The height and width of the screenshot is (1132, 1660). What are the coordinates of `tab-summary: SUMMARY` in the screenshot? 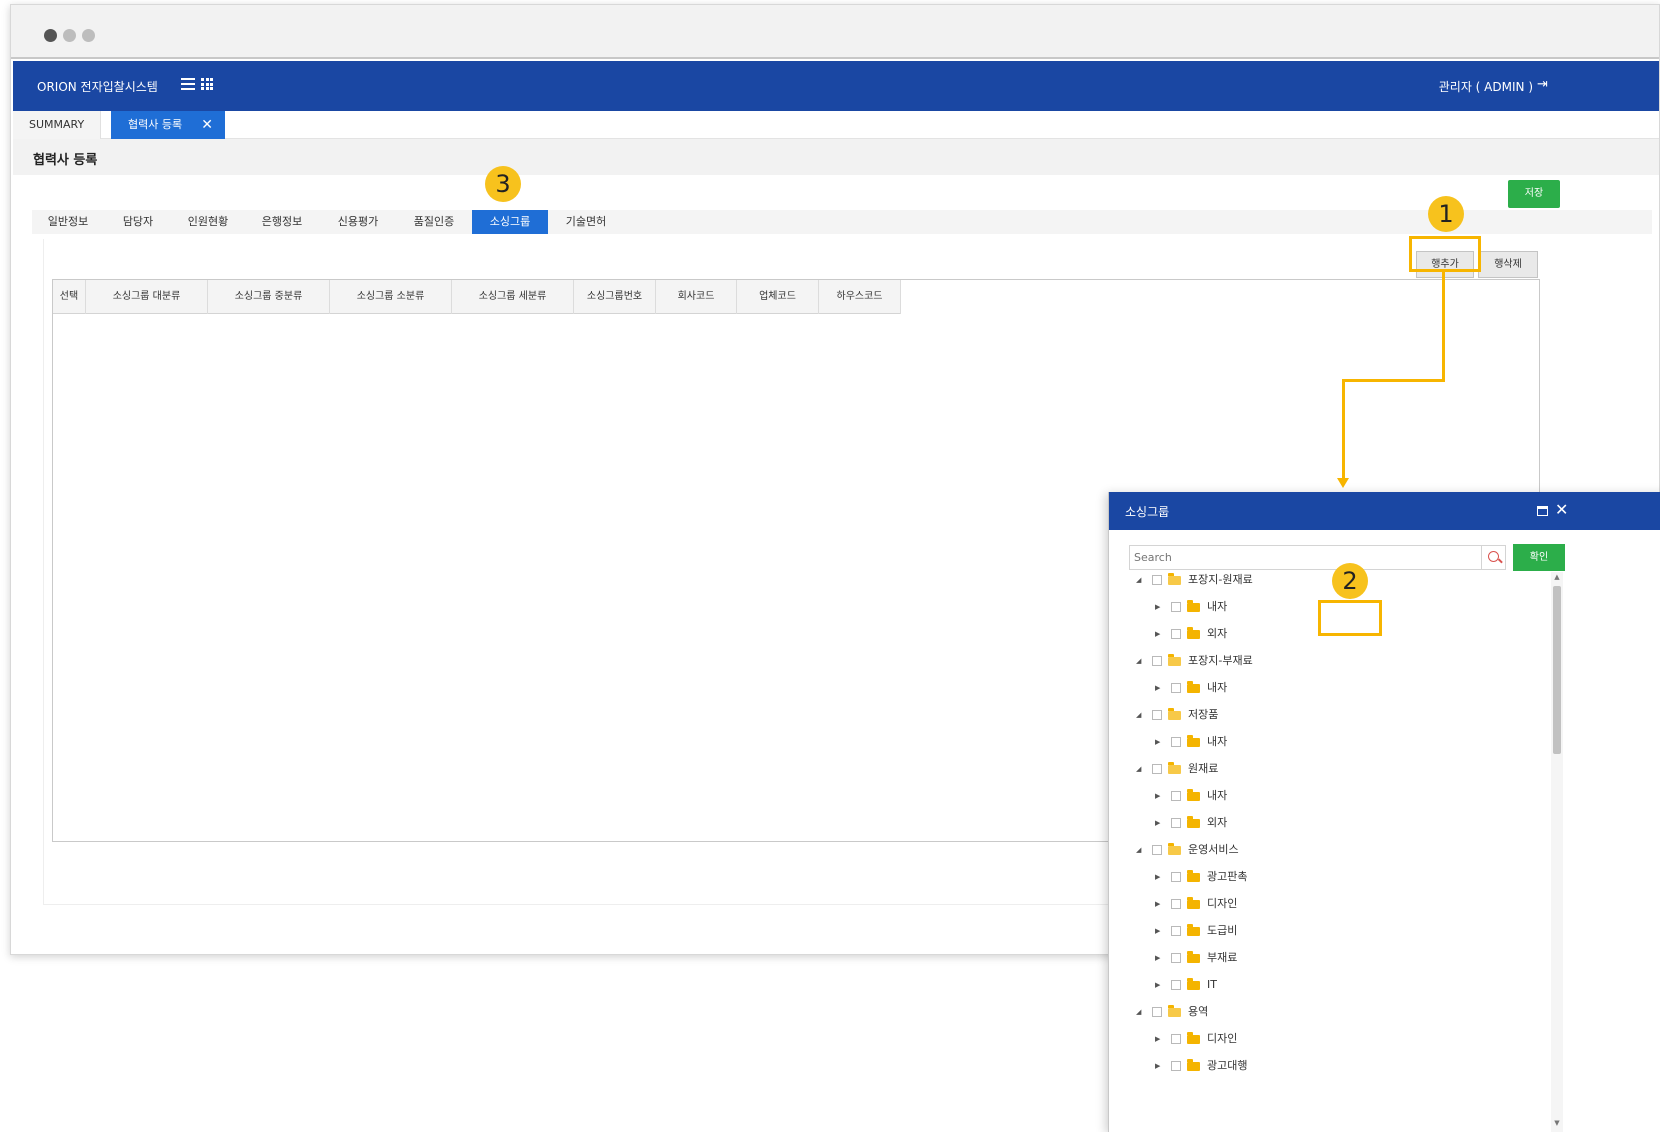 It's located at (57, 125).